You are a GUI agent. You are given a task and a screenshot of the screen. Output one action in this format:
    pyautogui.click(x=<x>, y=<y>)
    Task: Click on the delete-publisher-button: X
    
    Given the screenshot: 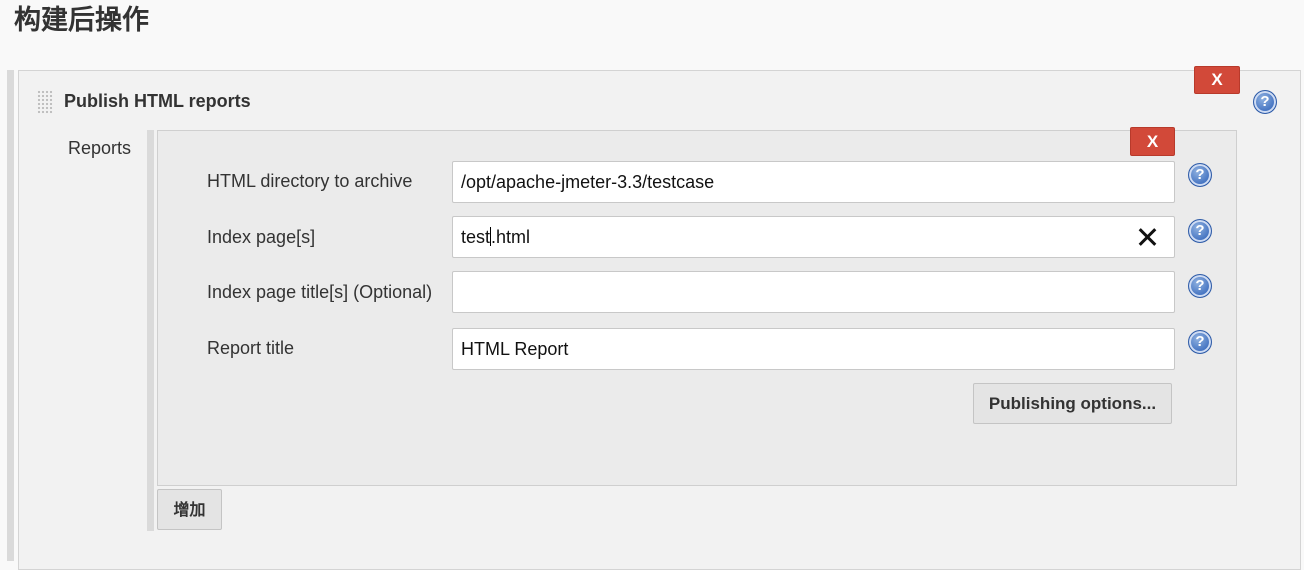 What is the action you would take?
    pyautogui.click(x=1217, y=80)
    